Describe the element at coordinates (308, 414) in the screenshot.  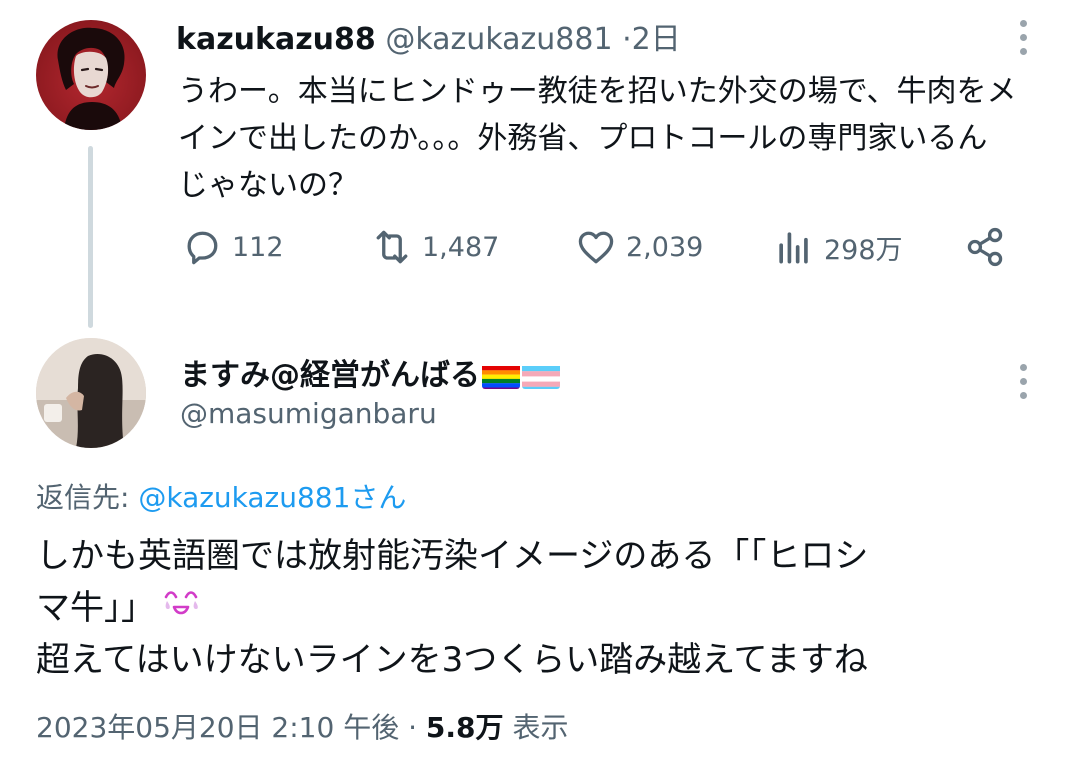
I see `reply-handle: @masumiganbaru` at that location.